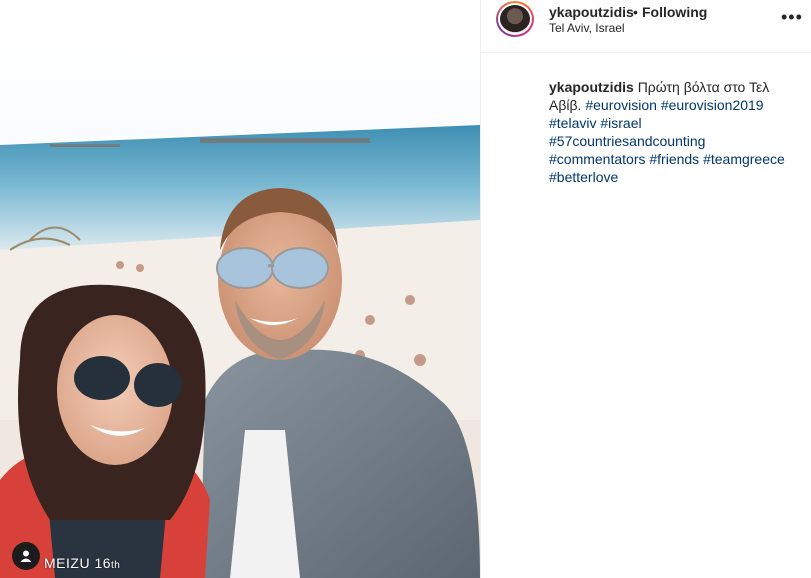 The image size is (811, 578). Describe the element at coordinates (674, 12) in the screenshot. I see `following-button: Following` at that location.